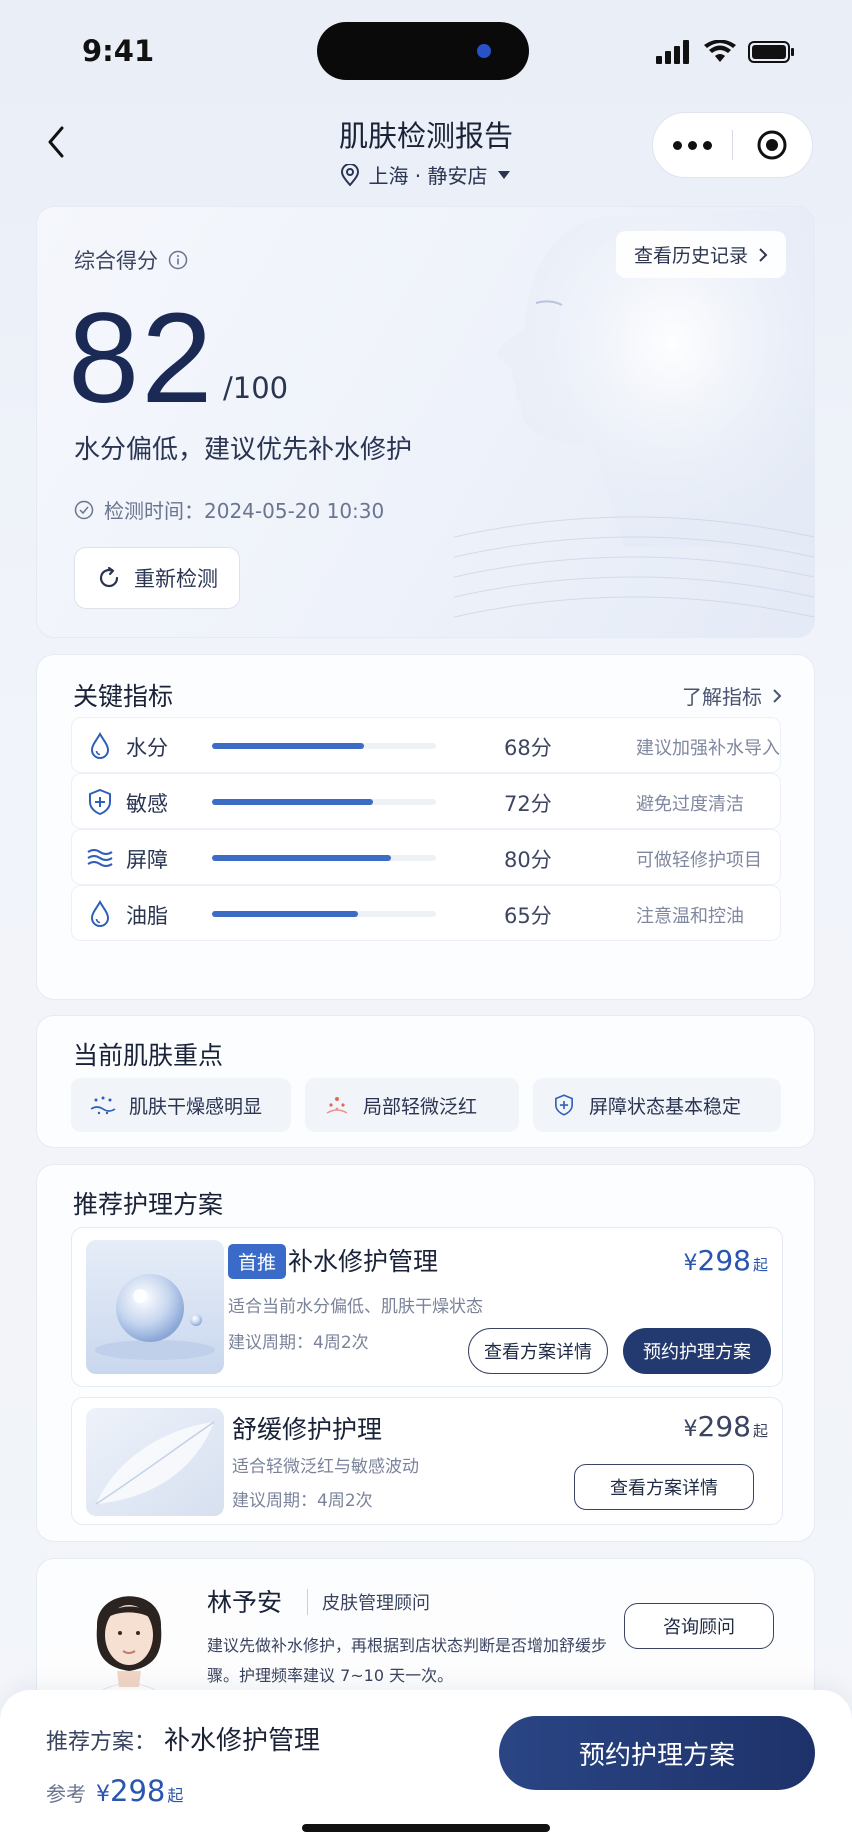  Describe the element at coordinates (423, 51) in the screenshot. I see `dynamic-island` at that location.